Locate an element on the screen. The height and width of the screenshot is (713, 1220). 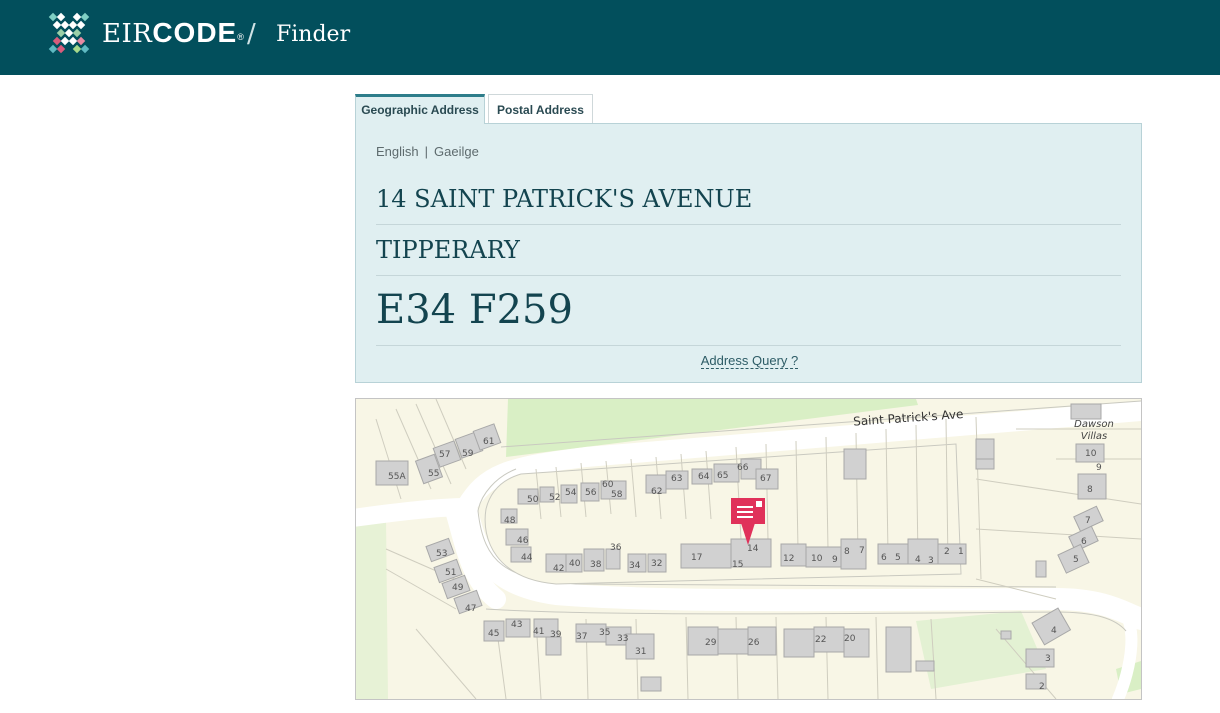
house-number: 66 is located at coordinates (743, 468).